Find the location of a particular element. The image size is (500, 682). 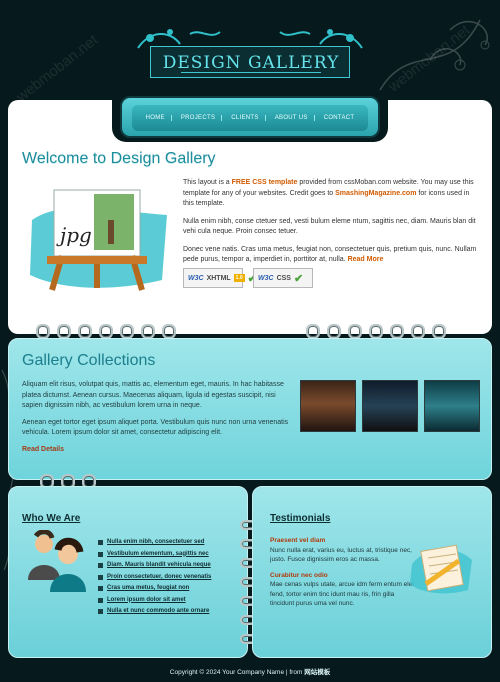

validation-badges: W3C XHTML 1.0 ✔ W3C CSS ✔ is located at coordinates (248, 278).